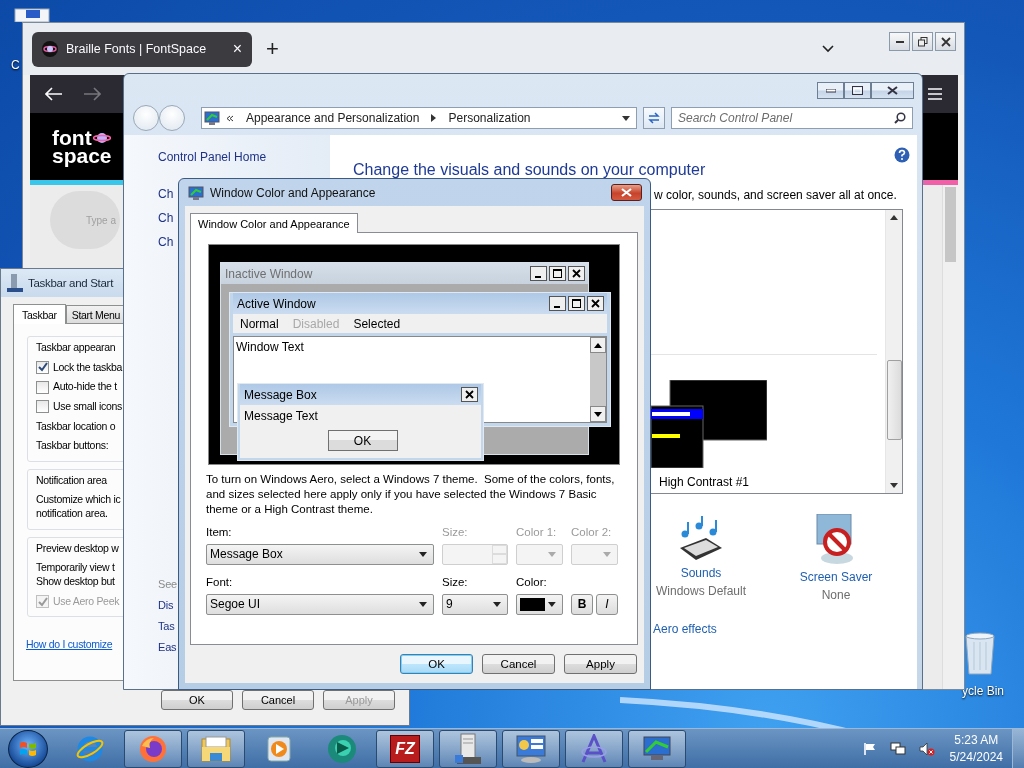 The width and height of the screenshot is (1024, 768). I want to click on restore-icon, so click(922, 41).